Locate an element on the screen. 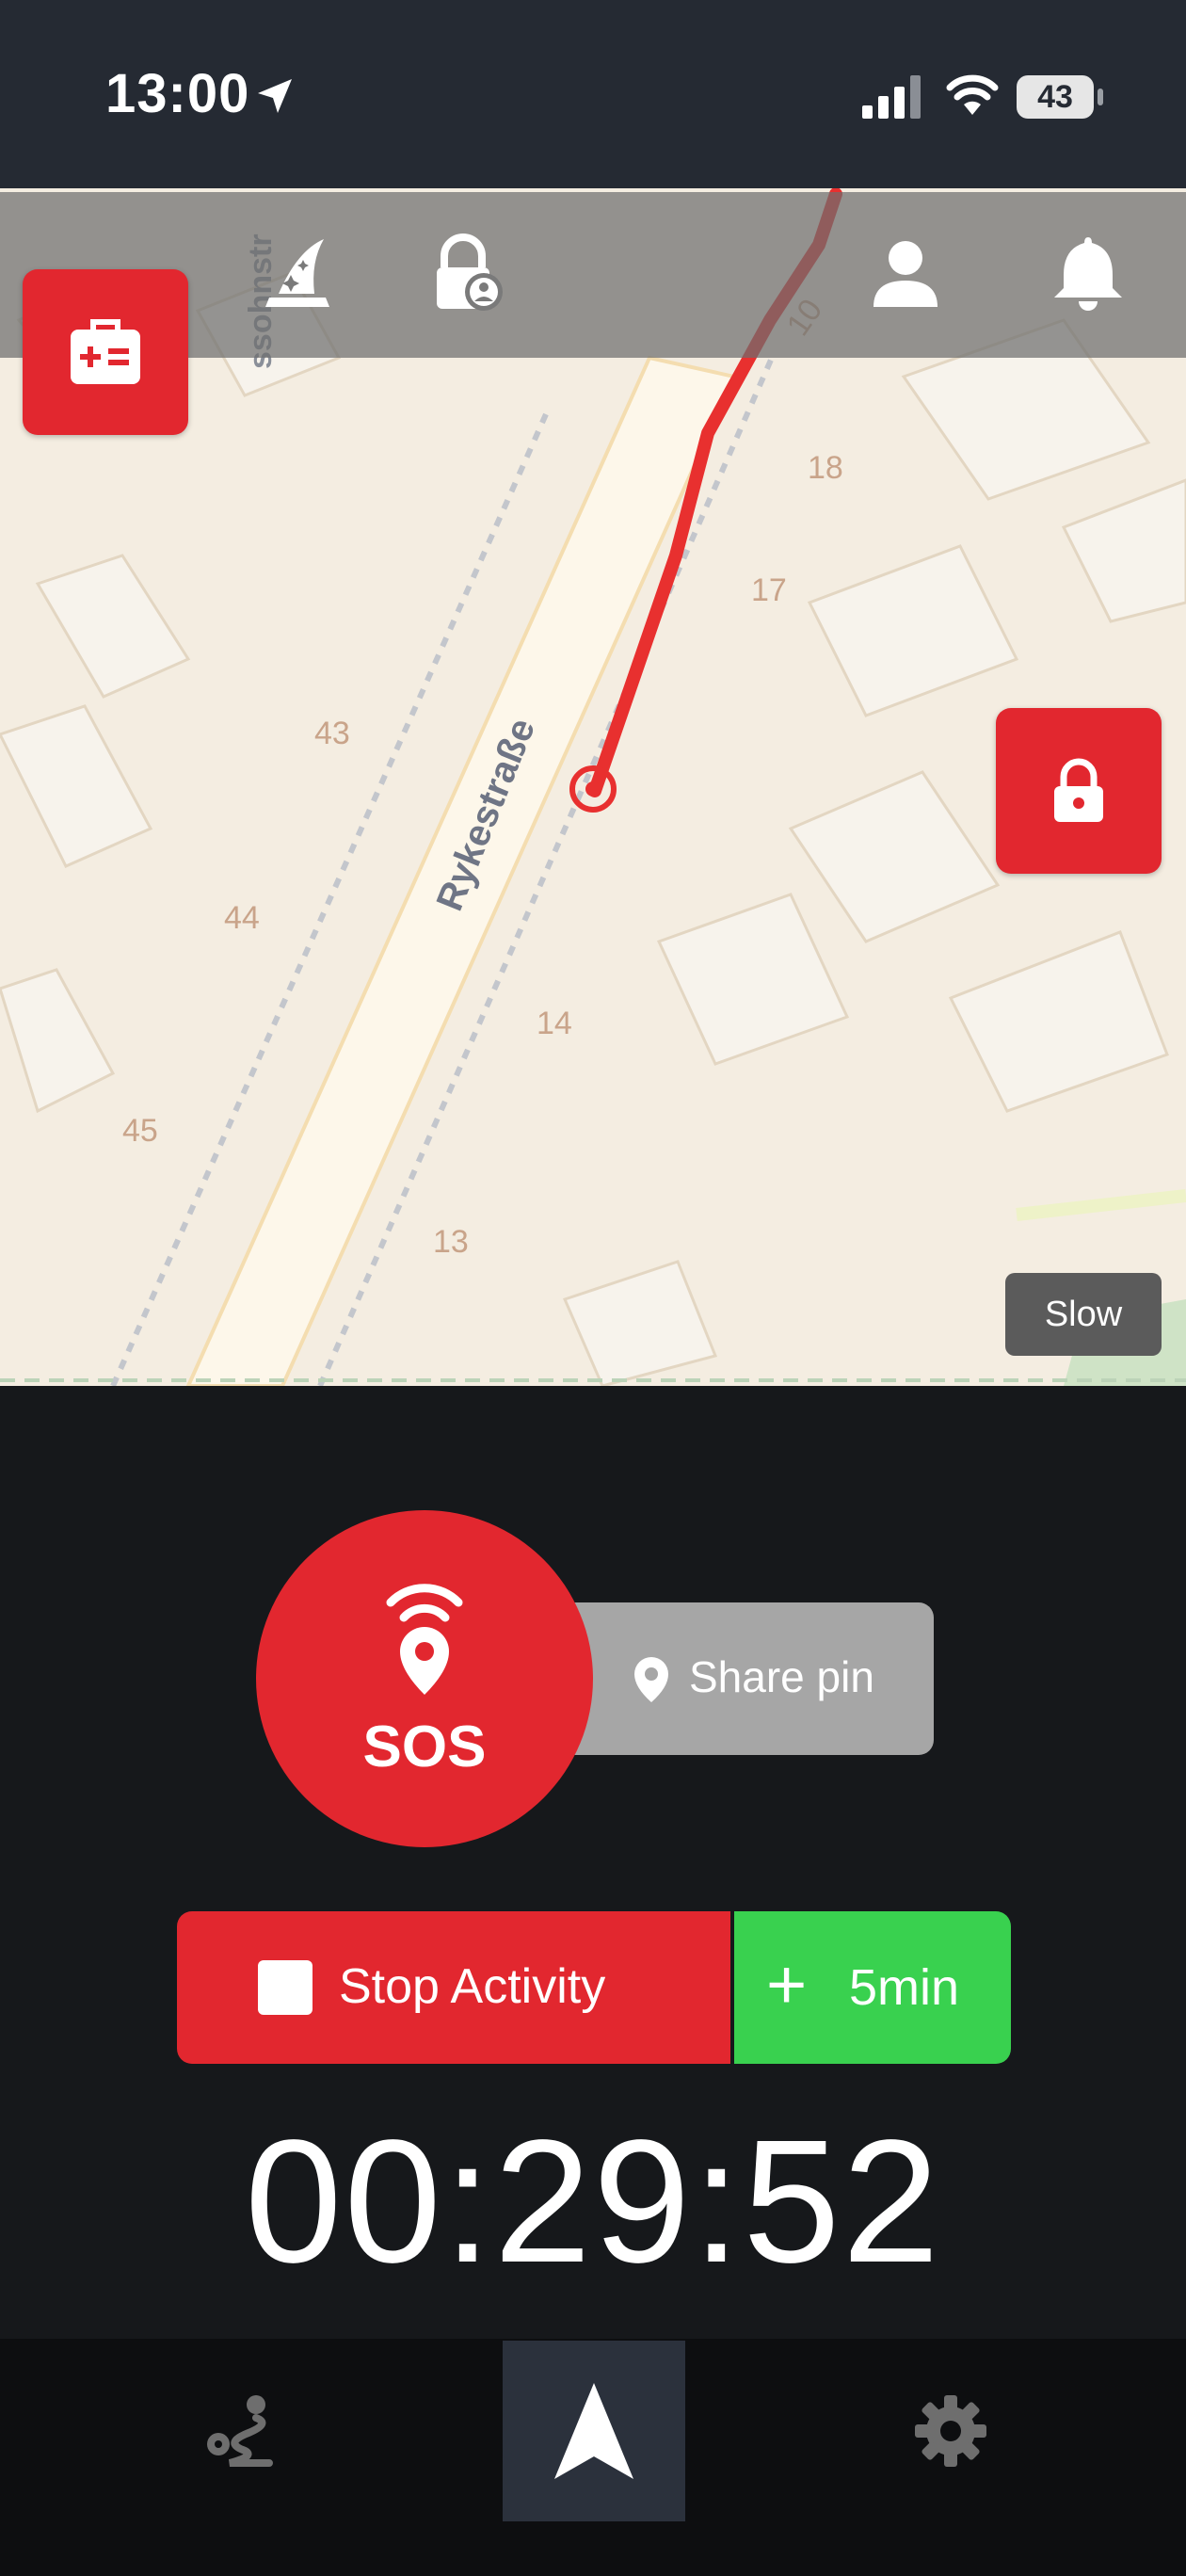 The width and height of the screenshot is (1186, 2576). stop-activity-label: Stop Activity is located at coordinates (472, 1986).